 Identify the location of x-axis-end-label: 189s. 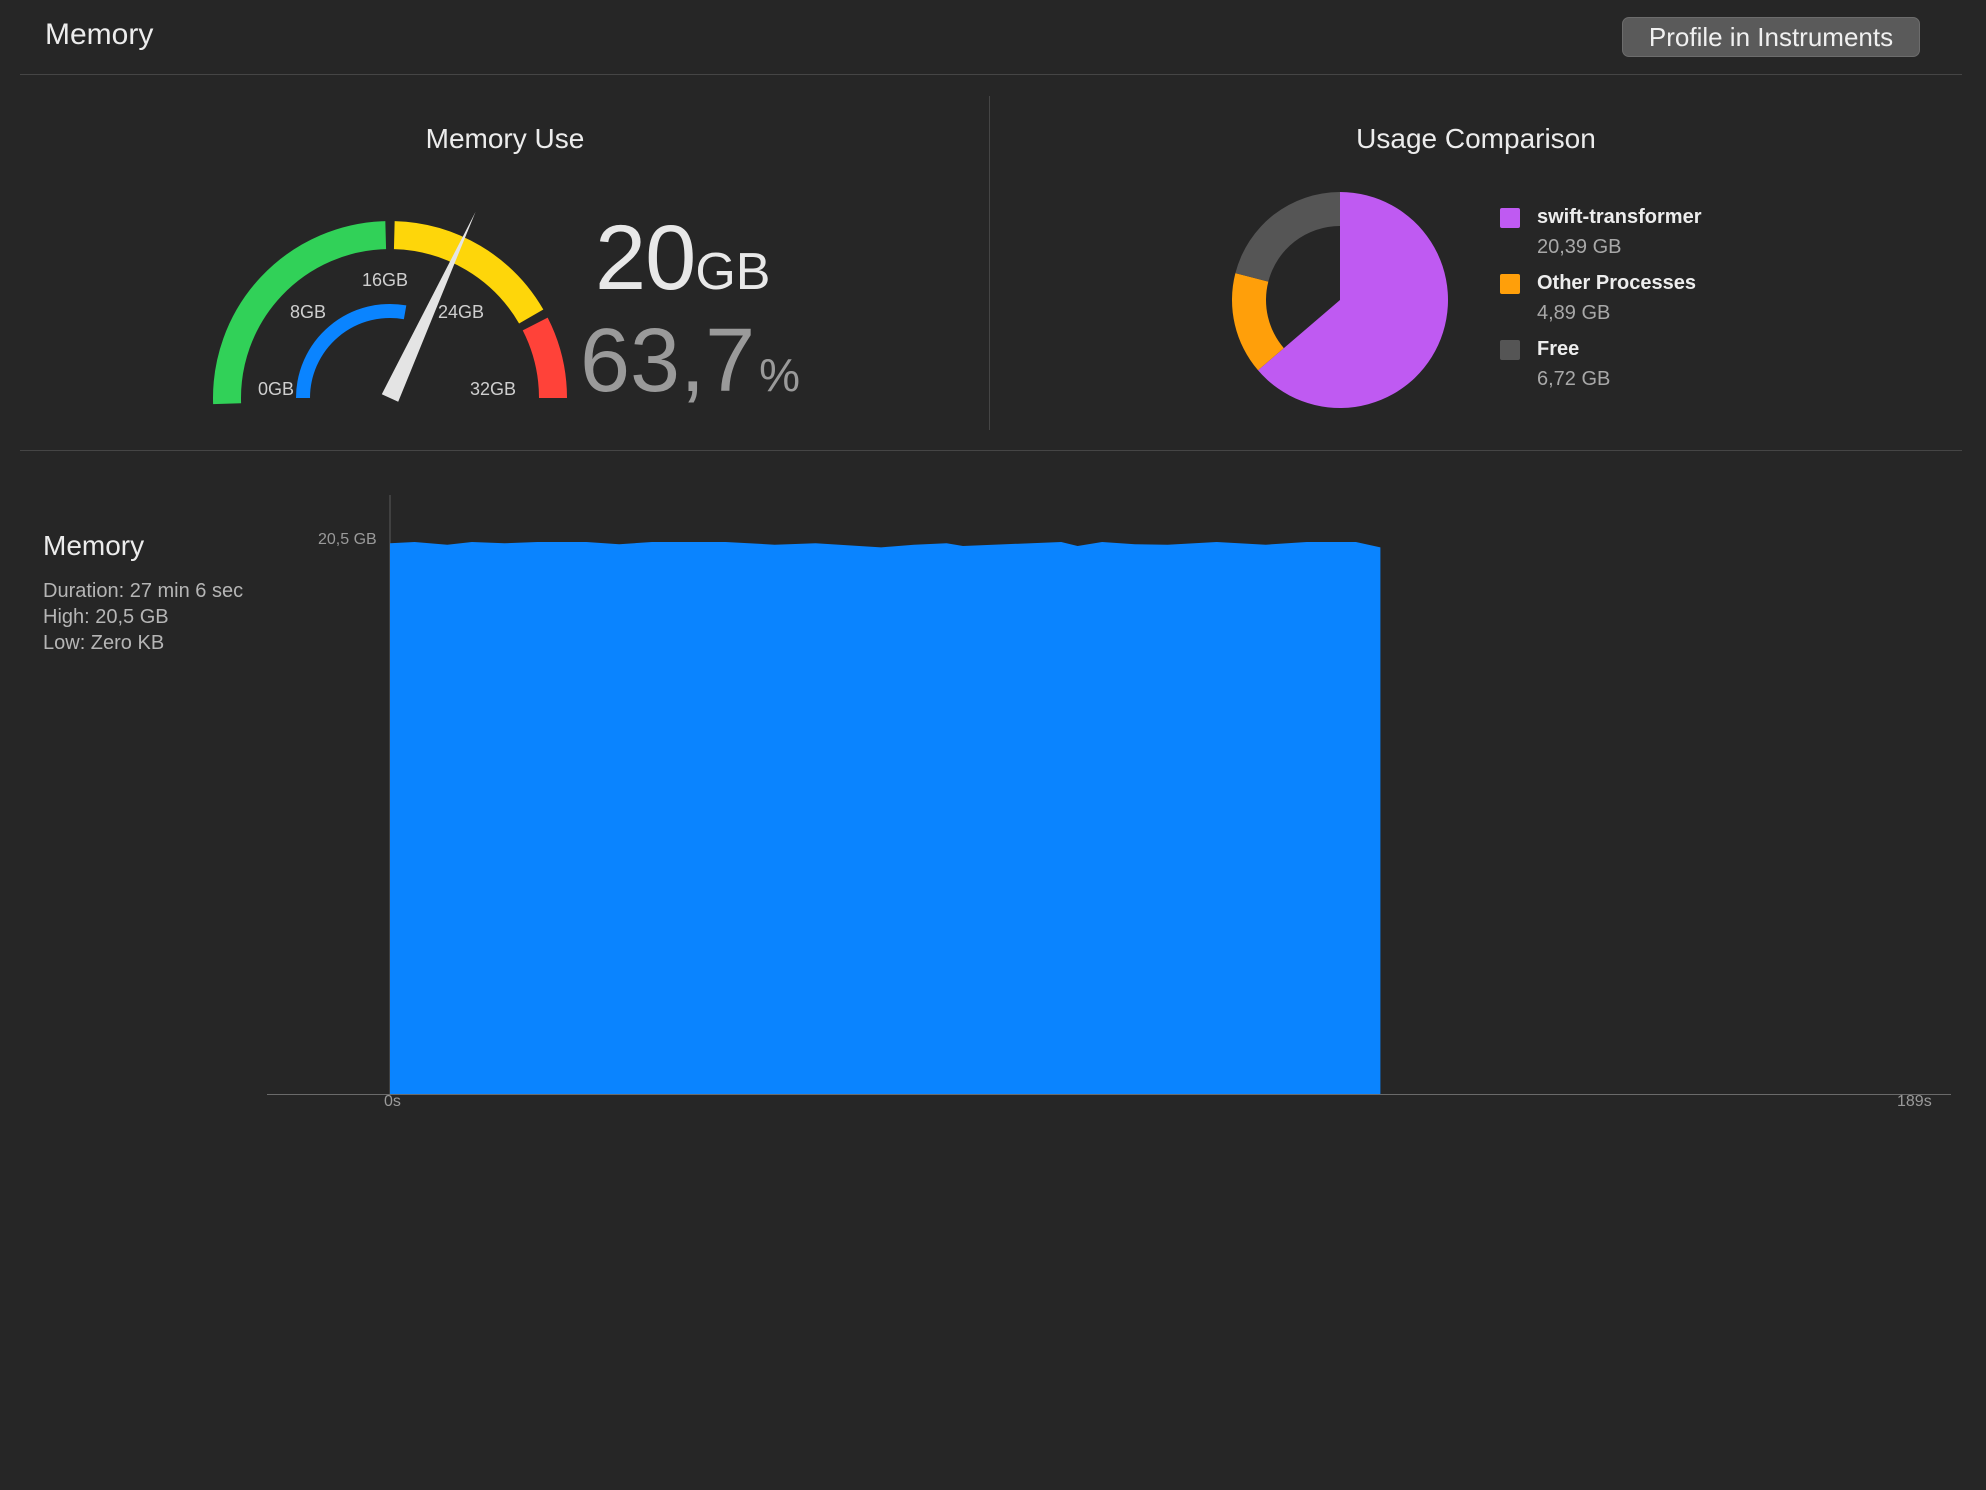
(1914, 1101).